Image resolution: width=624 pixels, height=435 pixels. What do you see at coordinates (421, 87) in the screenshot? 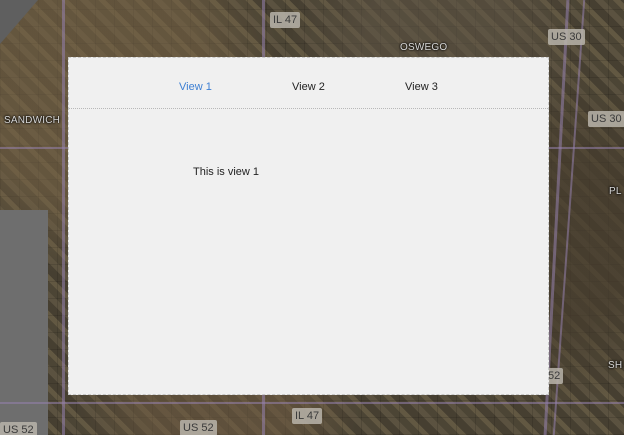
I see `tab-view-3: View 3` at bounding box center [421, 87].